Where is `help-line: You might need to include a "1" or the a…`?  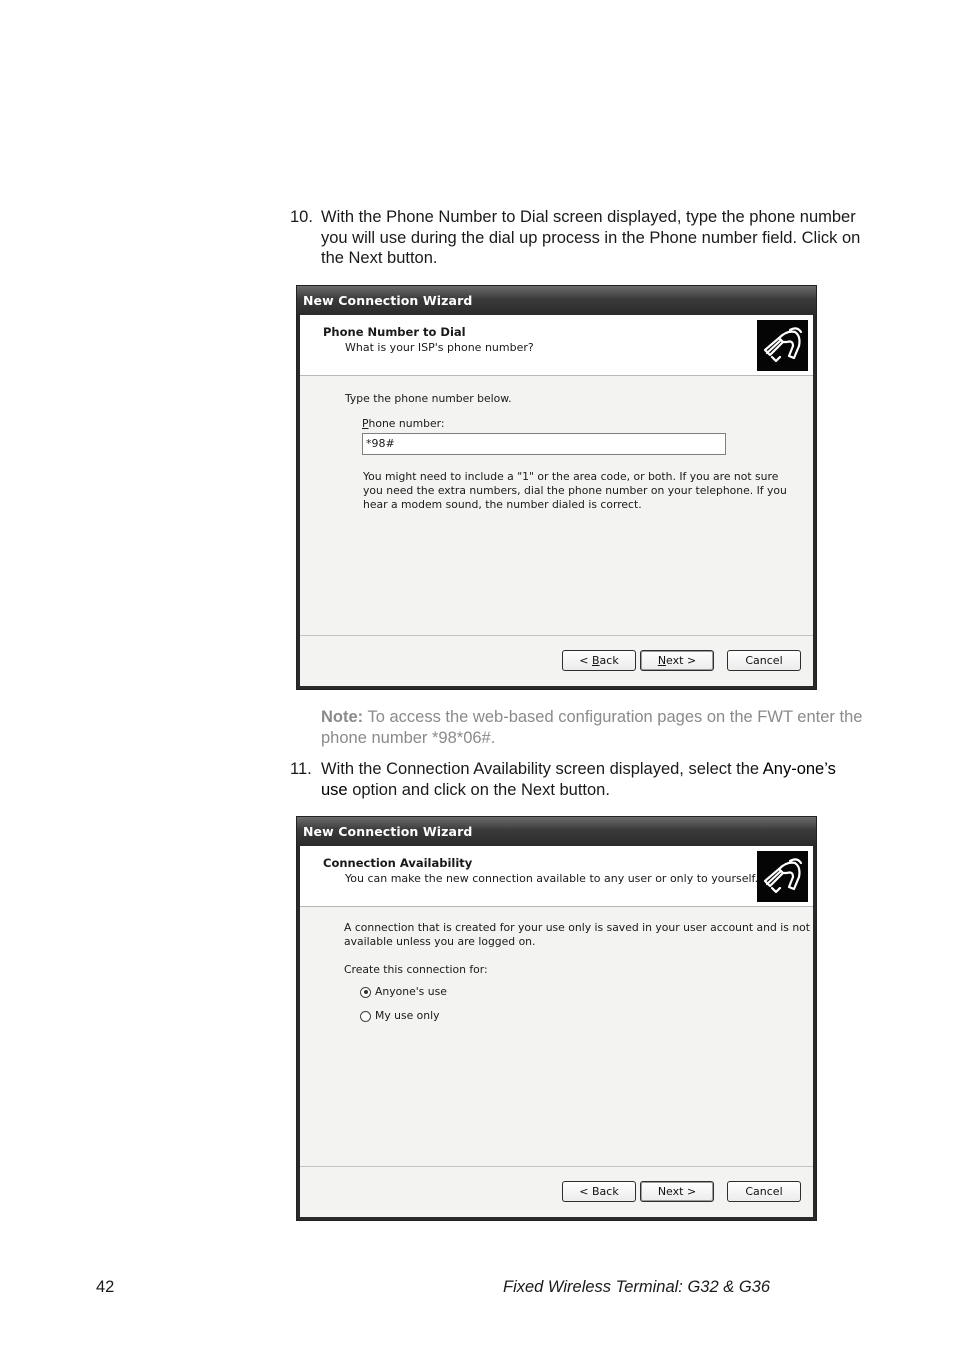
help-line: You might need to include a "1" or the a… is located at coordinates (571, 476).